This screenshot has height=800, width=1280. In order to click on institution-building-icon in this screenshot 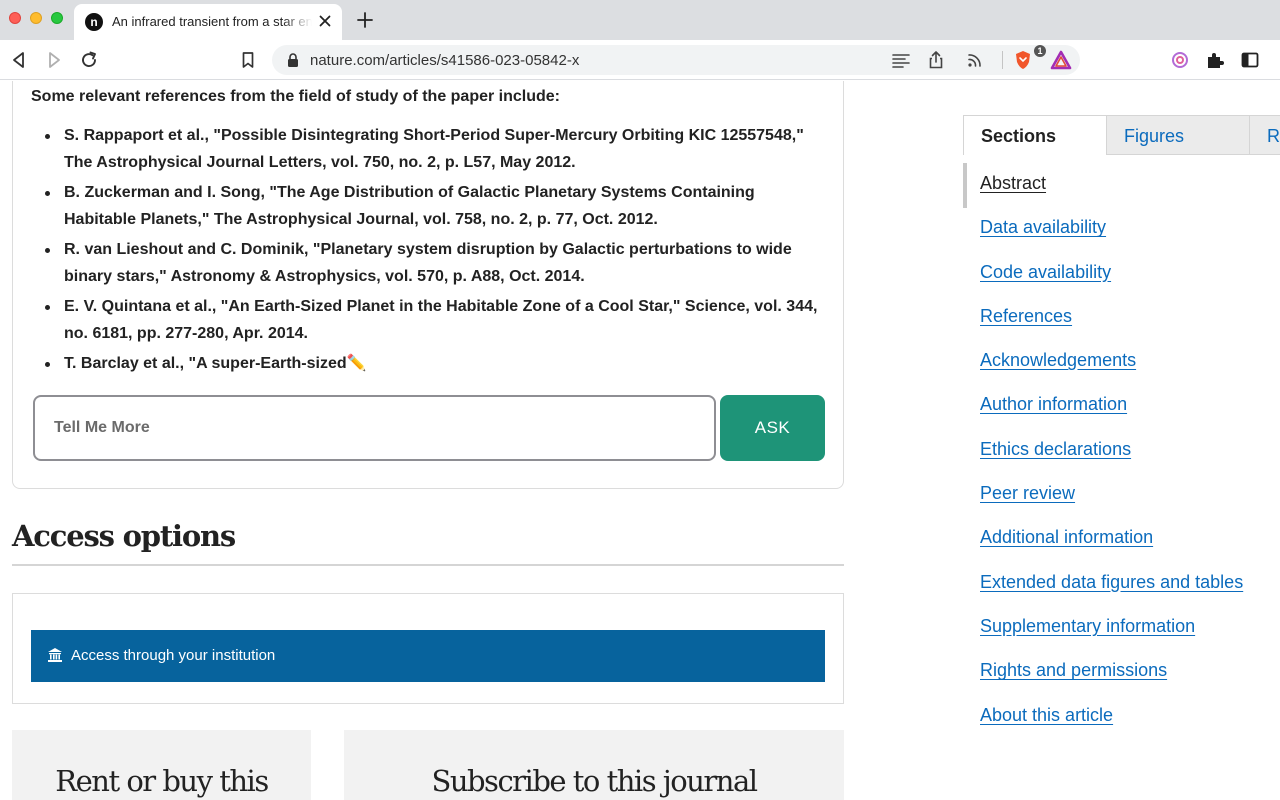, I will do `click(55, 655)`.